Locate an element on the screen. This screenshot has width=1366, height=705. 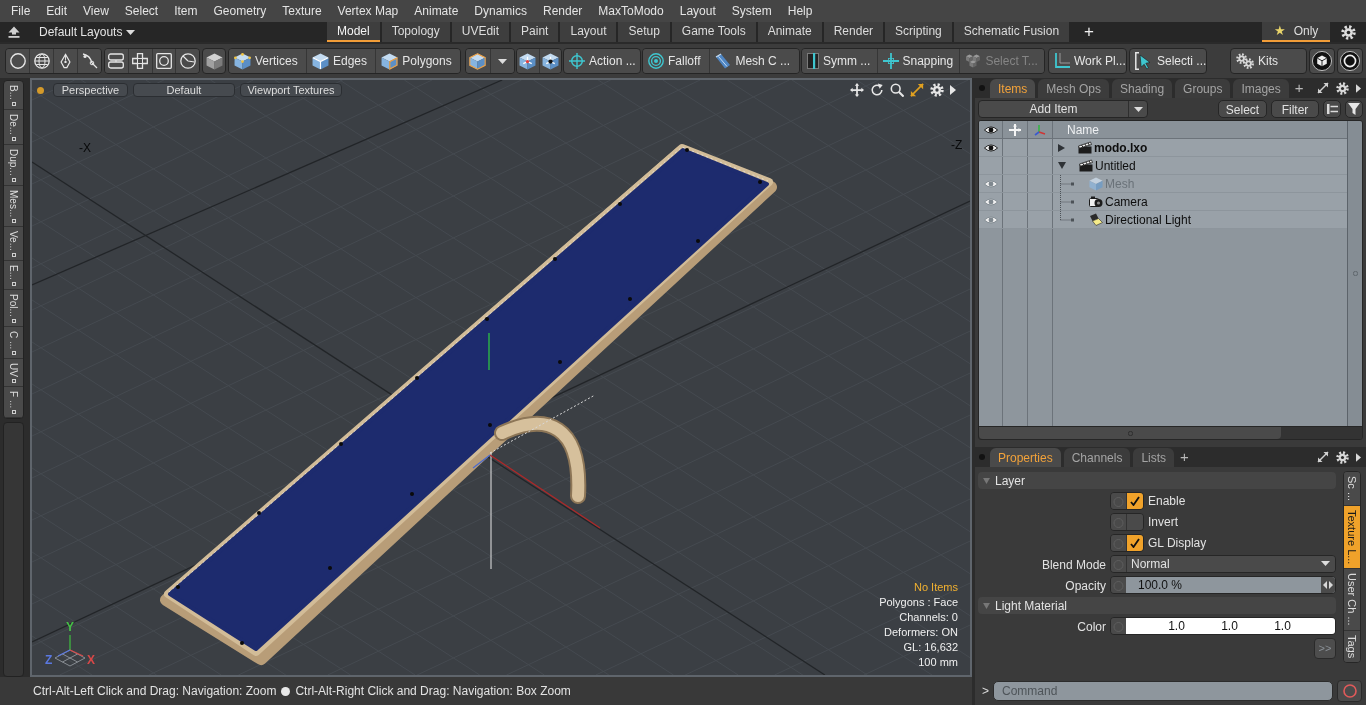
tool-button: Falloff is located at coordinates (677, 61).